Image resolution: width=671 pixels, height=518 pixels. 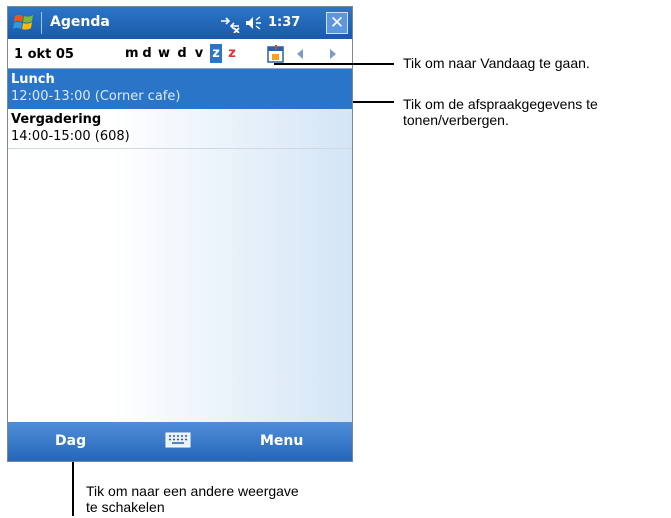 What do you see at coordinates (125, 507) in the screenshot?
I see `callout-view-line2: te schakelen` at bounding box center [125, 507].